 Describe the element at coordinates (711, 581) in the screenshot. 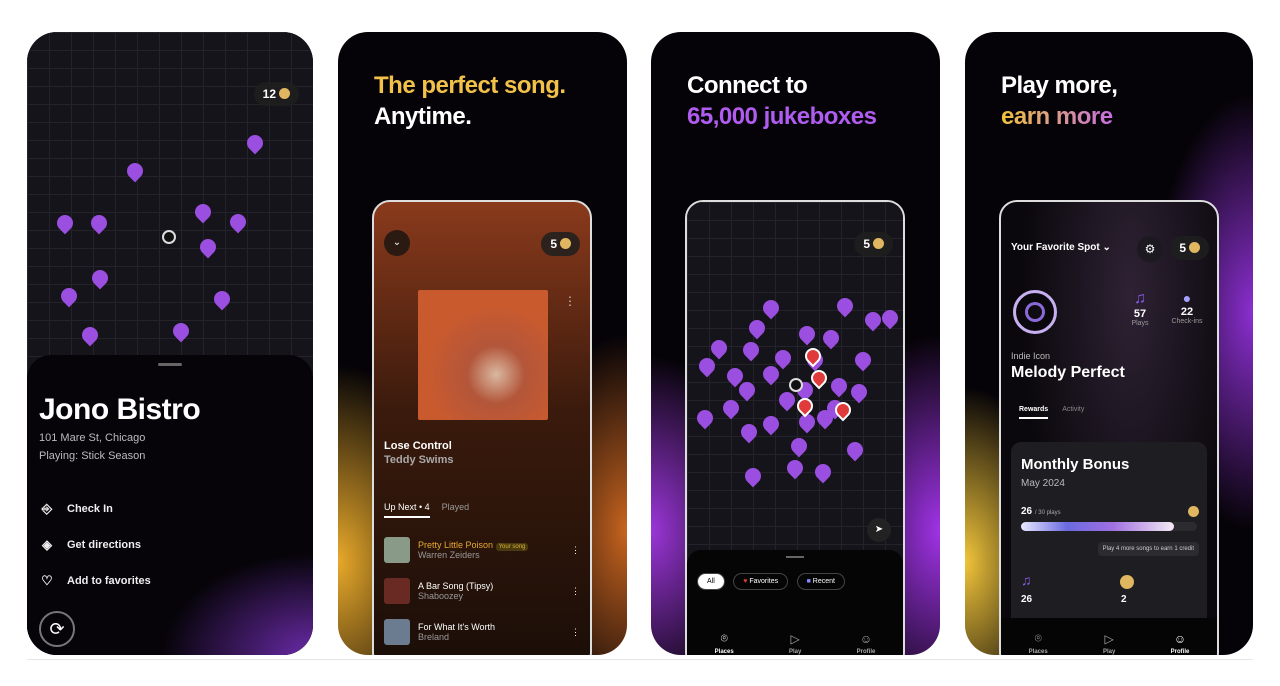

I see `filter-all: All` at that location.